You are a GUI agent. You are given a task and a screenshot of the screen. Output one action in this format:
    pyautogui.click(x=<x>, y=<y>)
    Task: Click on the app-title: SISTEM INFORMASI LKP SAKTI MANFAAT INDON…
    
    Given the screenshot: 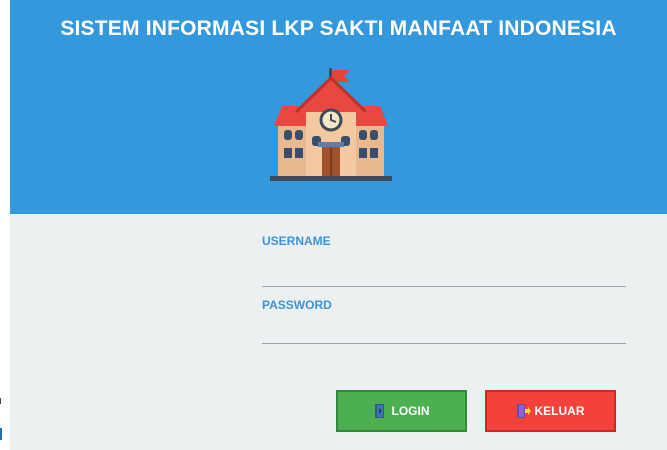 What is the action you would take?
    pyautogui.click(x=338, y=28)
    